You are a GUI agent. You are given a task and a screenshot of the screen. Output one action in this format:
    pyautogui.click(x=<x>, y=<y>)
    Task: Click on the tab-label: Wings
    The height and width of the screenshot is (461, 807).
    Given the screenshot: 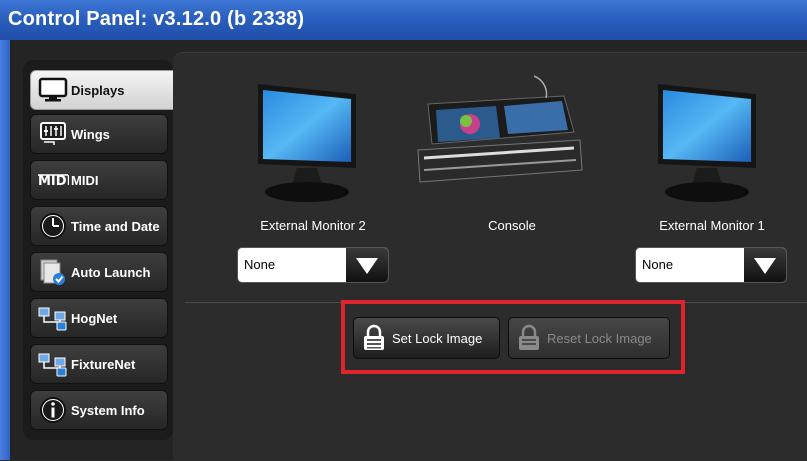 What is the action you would take?
    pyautogui.click(x=90, y=134)
    